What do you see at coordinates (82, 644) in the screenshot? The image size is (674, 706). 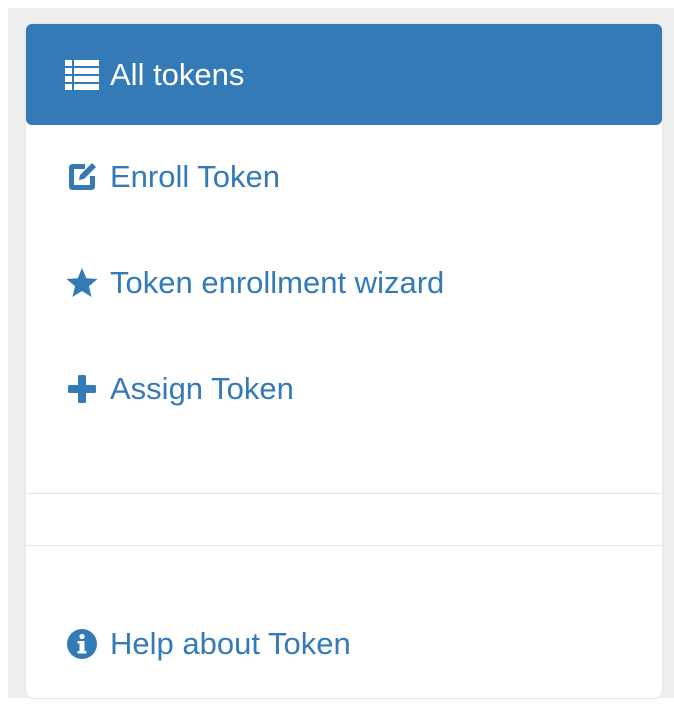 I see `info-circle-icon` at bounding box center [82, 644].